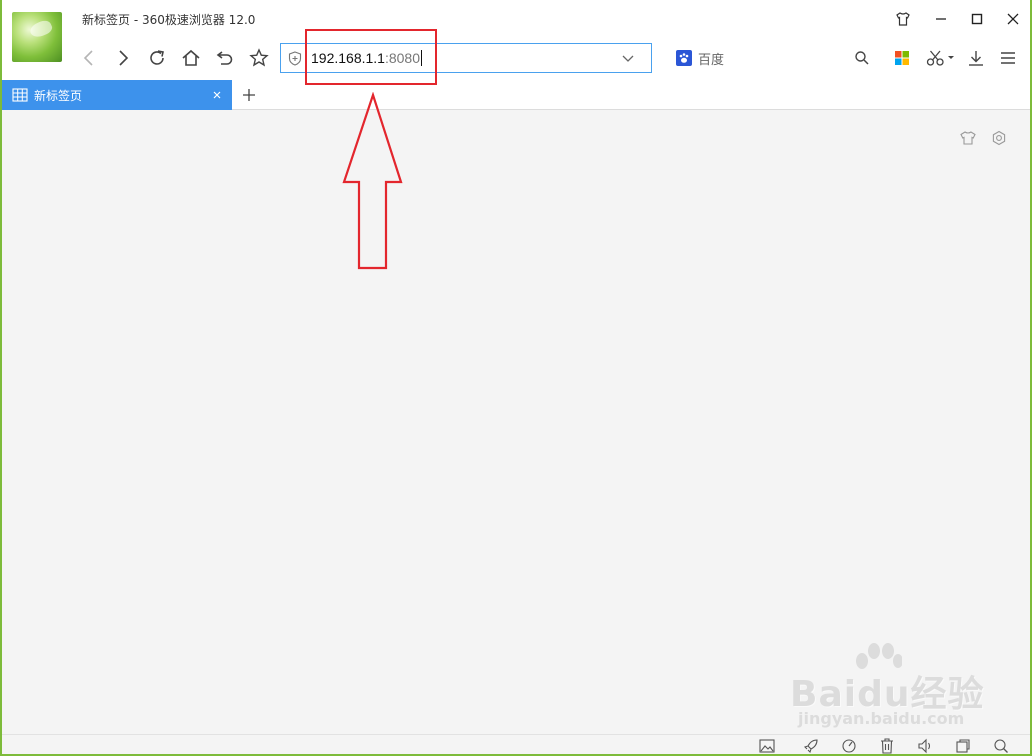  What do you see at coordinates (37, 37) in the screenshot?
I see `browser-logo` at bounding box center [37, 37].